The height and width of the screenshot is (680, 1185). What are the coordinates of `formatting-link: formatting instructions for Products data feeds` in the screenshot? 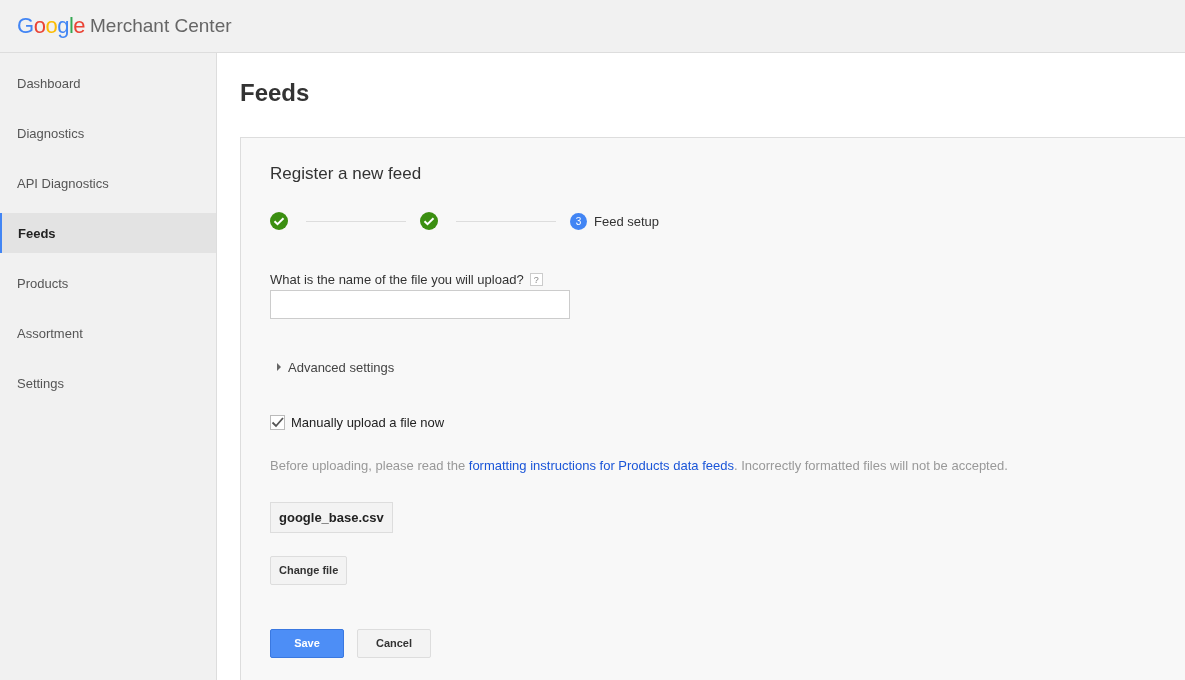 It's located at (601, 465).